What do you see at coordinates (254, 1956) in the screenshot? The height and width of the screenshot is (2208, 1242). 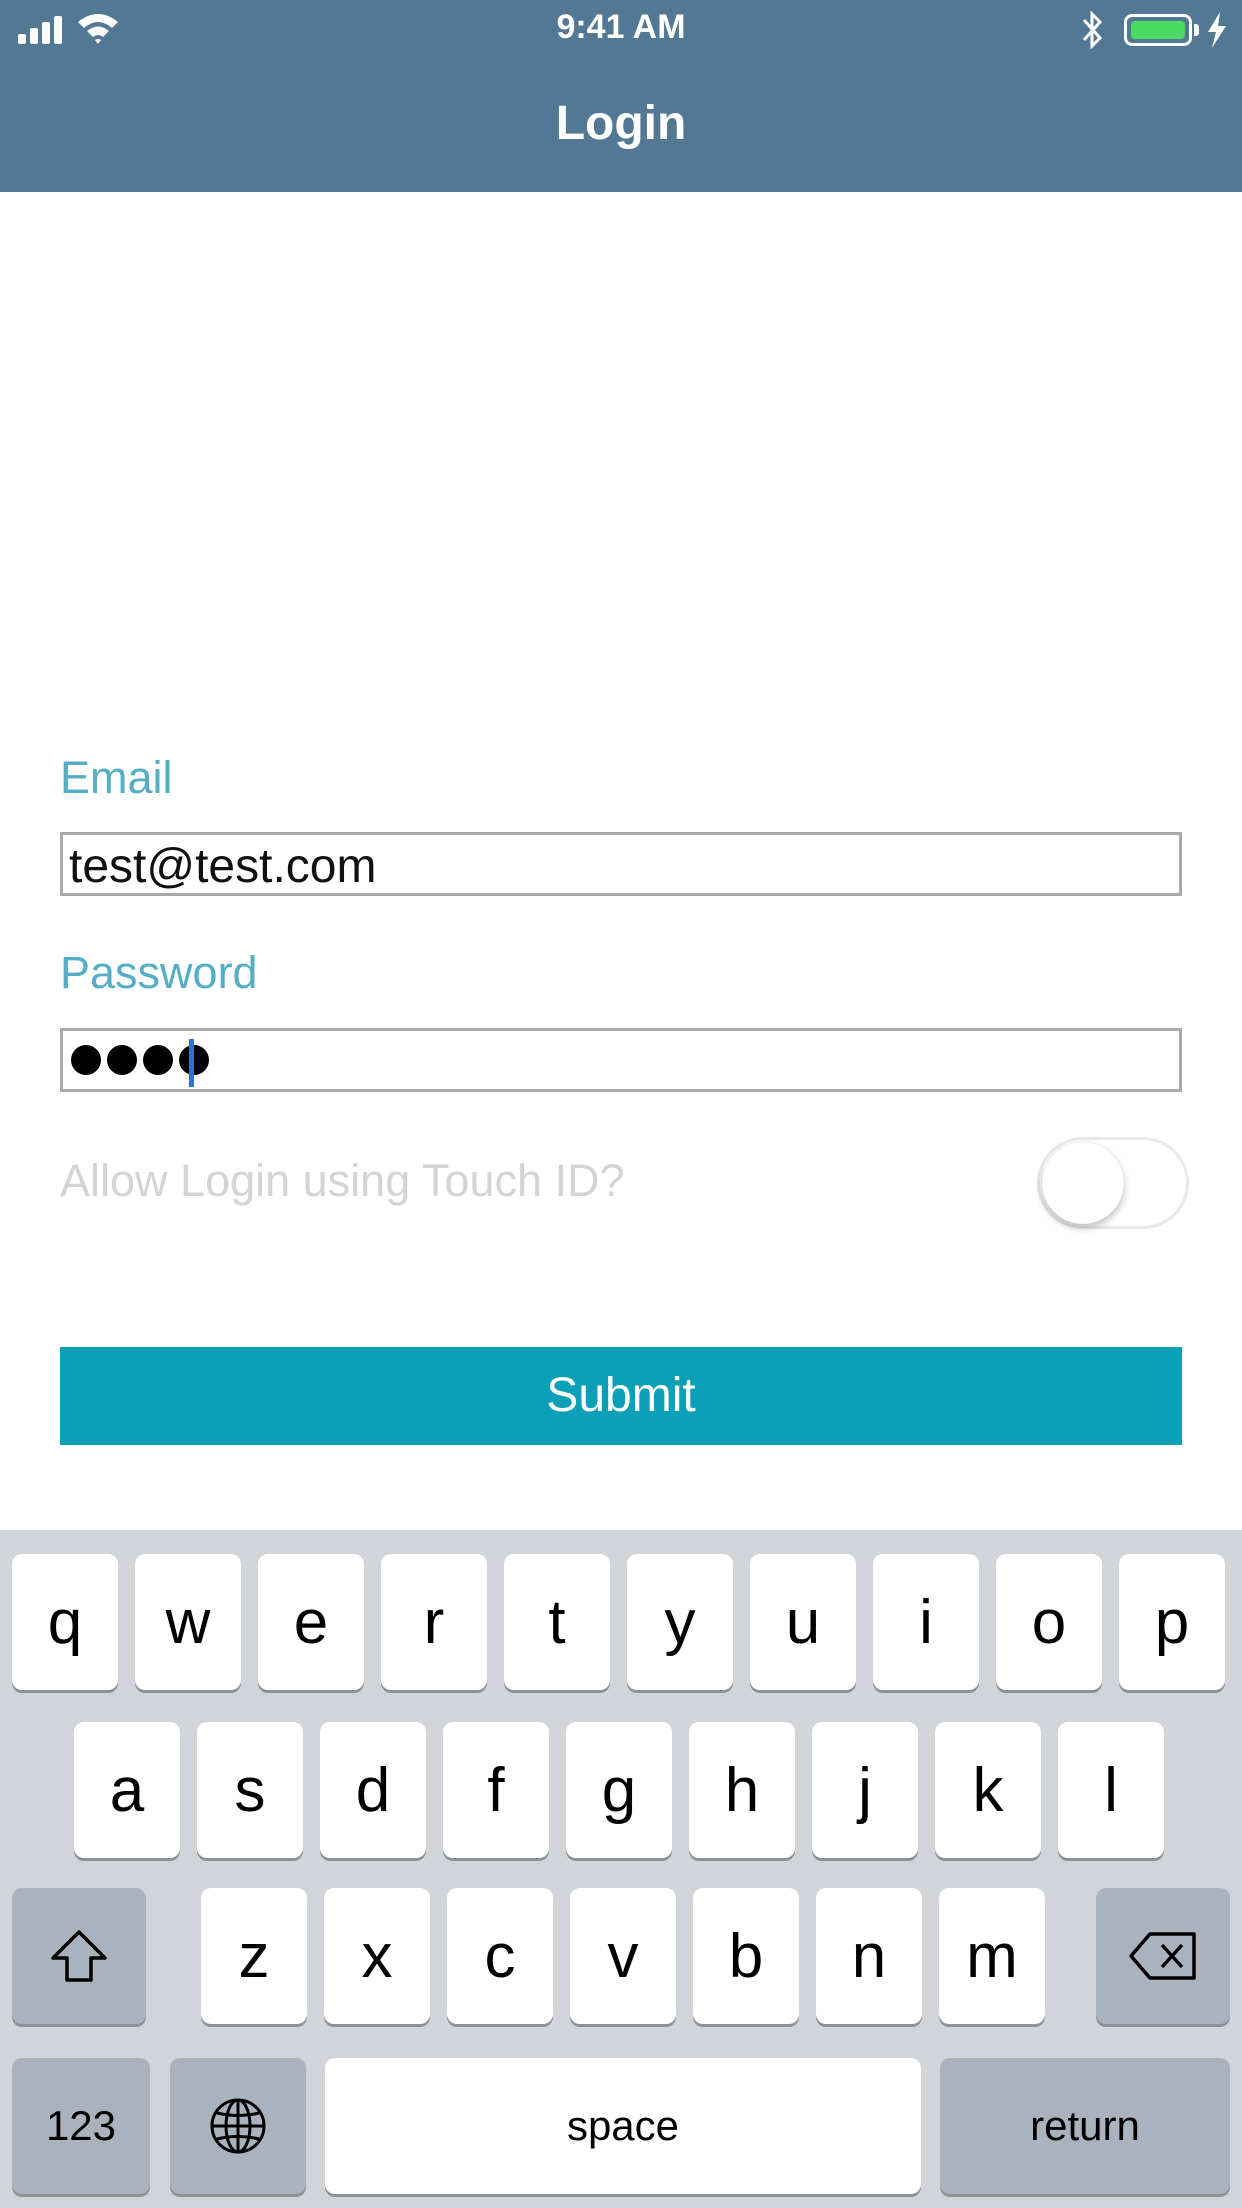 I see `key-z: z` at bounding box center [254, 1956].